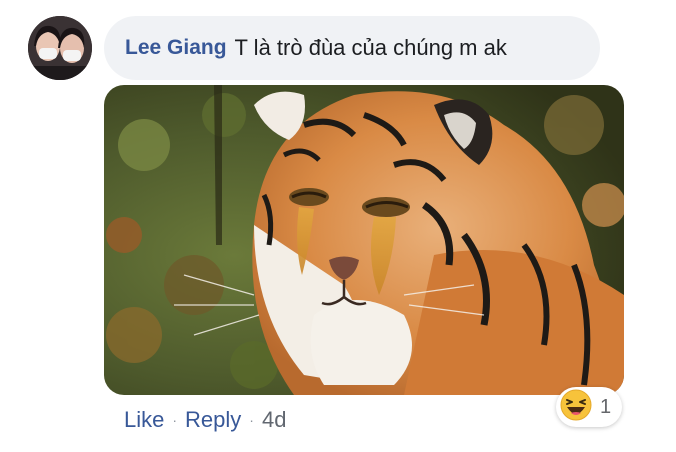 The height and width of the screenshot is (452, 676). I want to click on comment-bubble: Lee Giang T là trò đùa của chúng m ak, so click(352, 48).